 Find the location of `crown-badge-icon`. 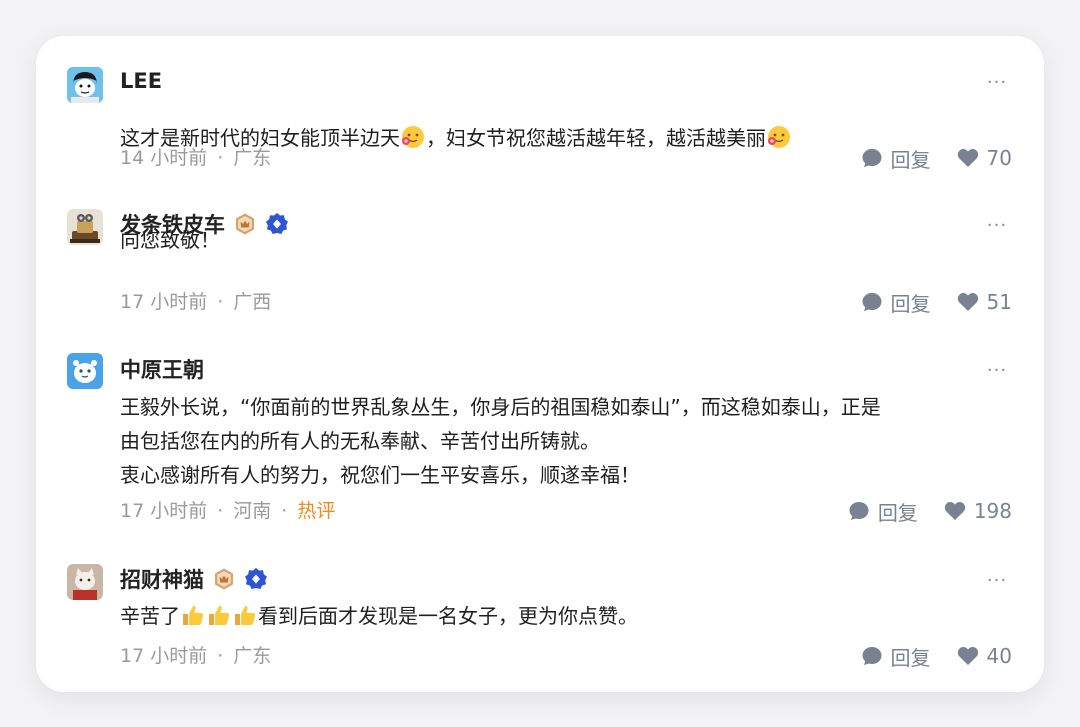

crown-badge-icon is located at coordinates (224, 579).